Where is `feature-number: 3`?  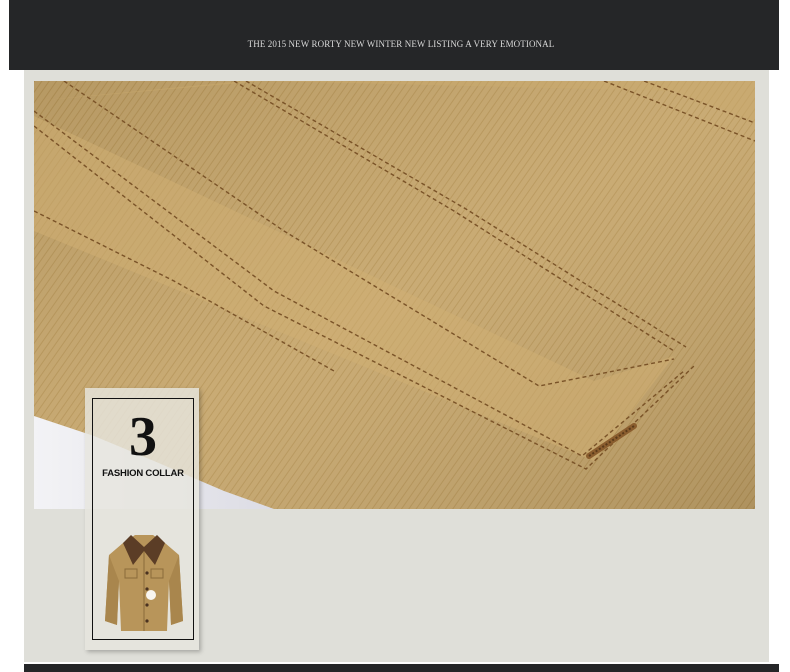 feature-number: 3 is located at coordinates (143, 437).